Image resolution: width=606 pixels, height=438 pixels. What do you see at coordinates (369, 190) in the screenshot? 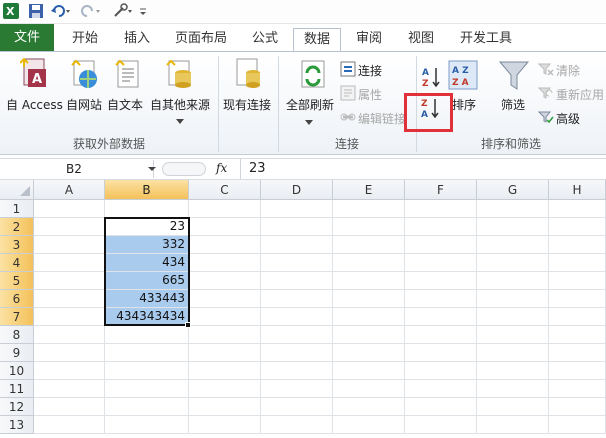
I see `column-header: E` at bounding box center [369, 190].